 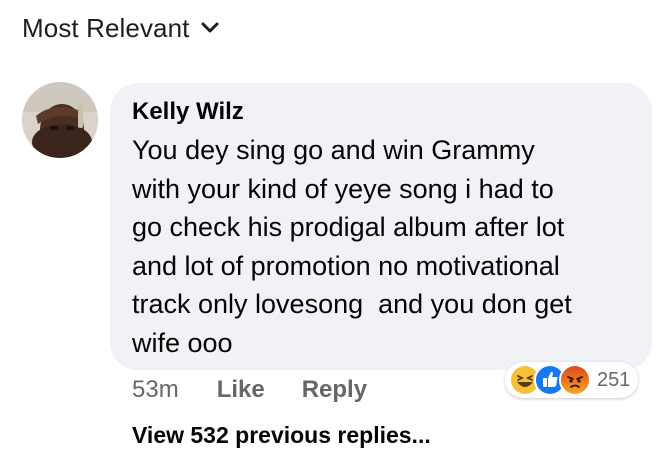 I want to click on sort-dropdown: Most Relevant, so click(x=120, y=28).